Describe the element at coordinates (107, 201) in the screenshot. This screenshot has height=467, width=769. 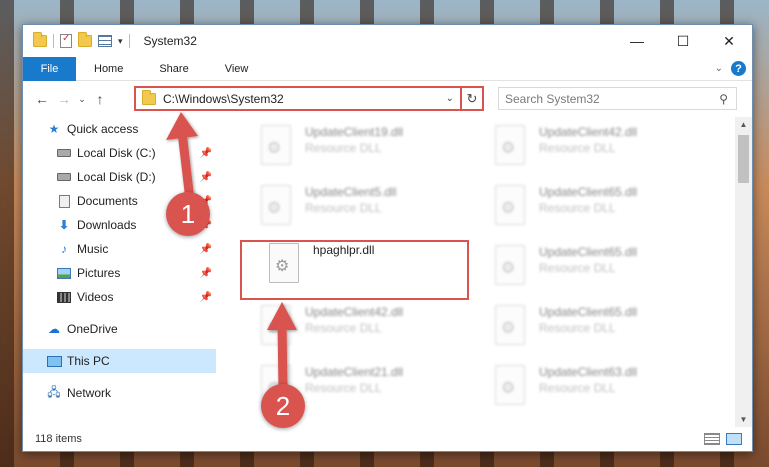
I see `sidebar-item-label: Documents` at that location.